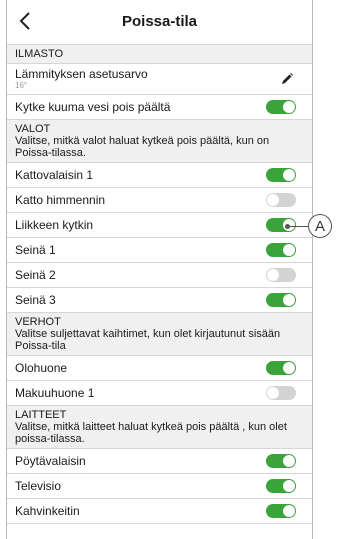 Image resolution: width=337 pixels, height=539 pixels. I want to click on section-title: LAITTEET, so click(41, 415).